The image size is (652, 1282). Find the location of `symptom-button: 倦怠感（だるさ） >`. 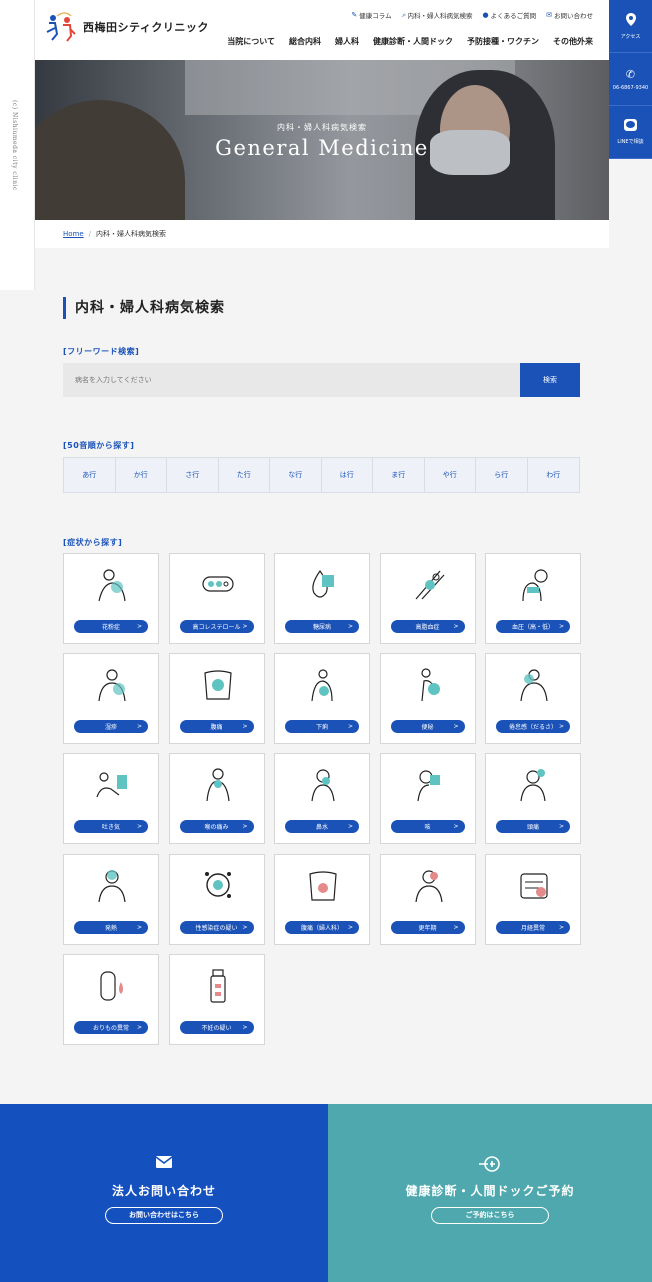

symptom-button: 倦怠感（だるさ） > is located at coordinates (533, 727).